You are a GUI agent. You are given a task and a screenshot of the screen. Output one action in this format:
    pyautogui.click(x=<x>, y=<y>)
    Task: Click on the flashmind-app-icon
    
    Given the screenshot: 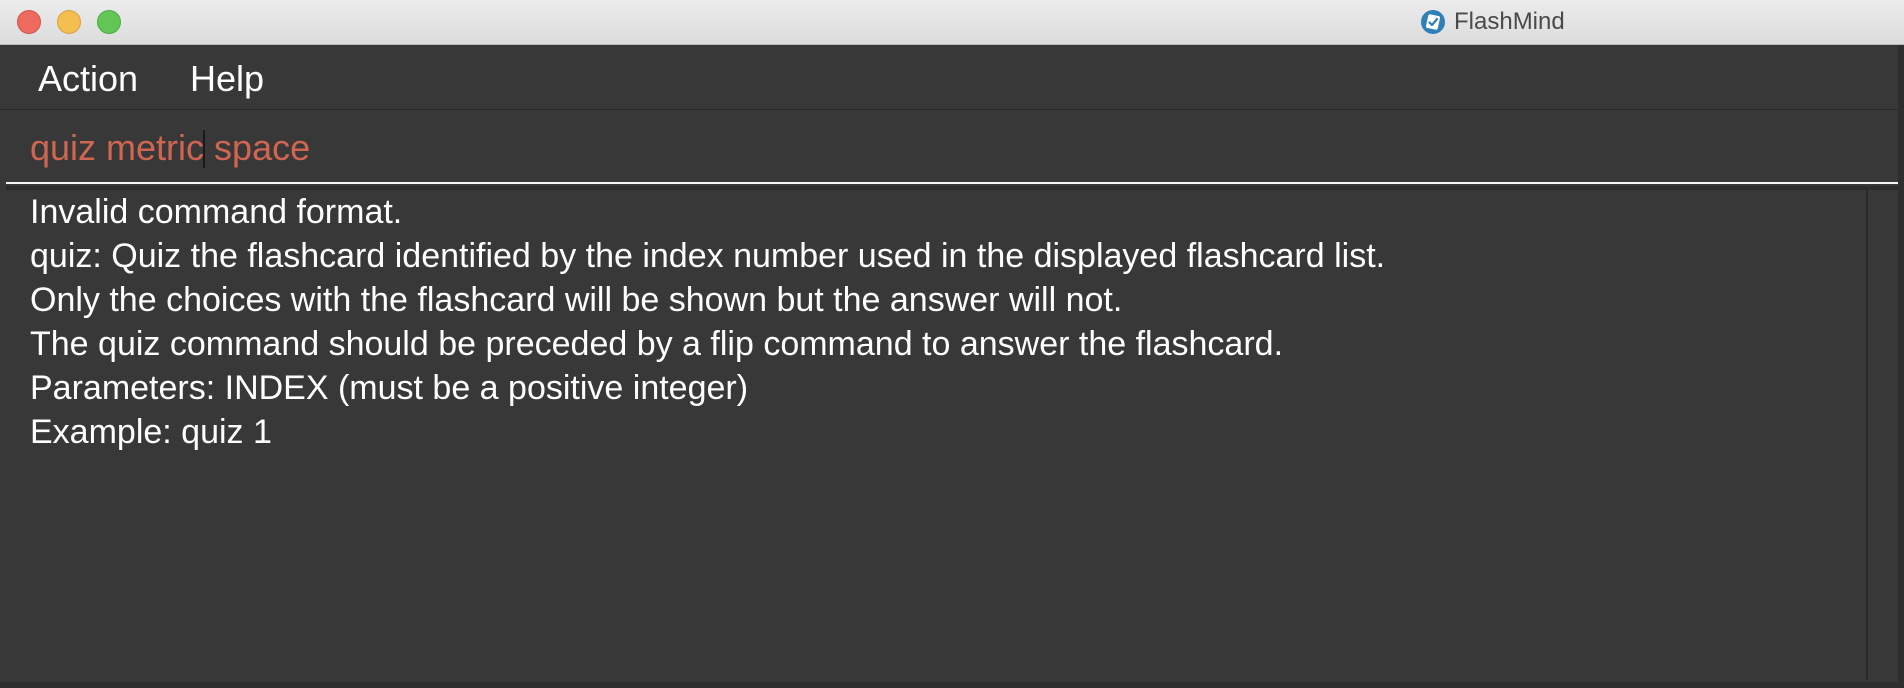 What is the action you would take?
    pyautogui.click(x=1433, y=22)
    